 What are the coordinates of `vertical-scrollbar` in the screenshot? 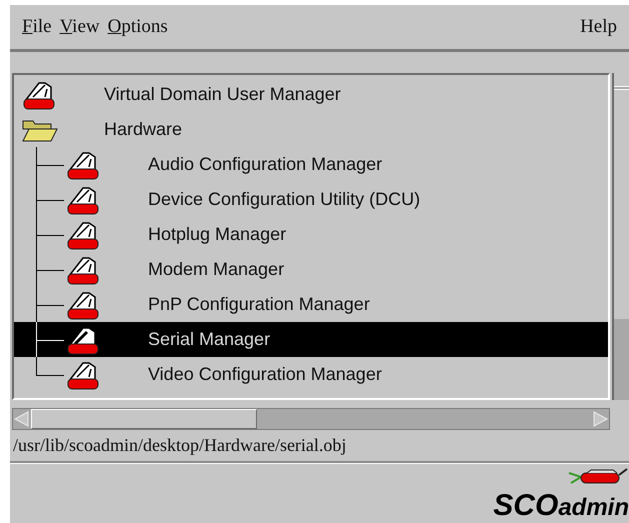 It's located at (620, 236).